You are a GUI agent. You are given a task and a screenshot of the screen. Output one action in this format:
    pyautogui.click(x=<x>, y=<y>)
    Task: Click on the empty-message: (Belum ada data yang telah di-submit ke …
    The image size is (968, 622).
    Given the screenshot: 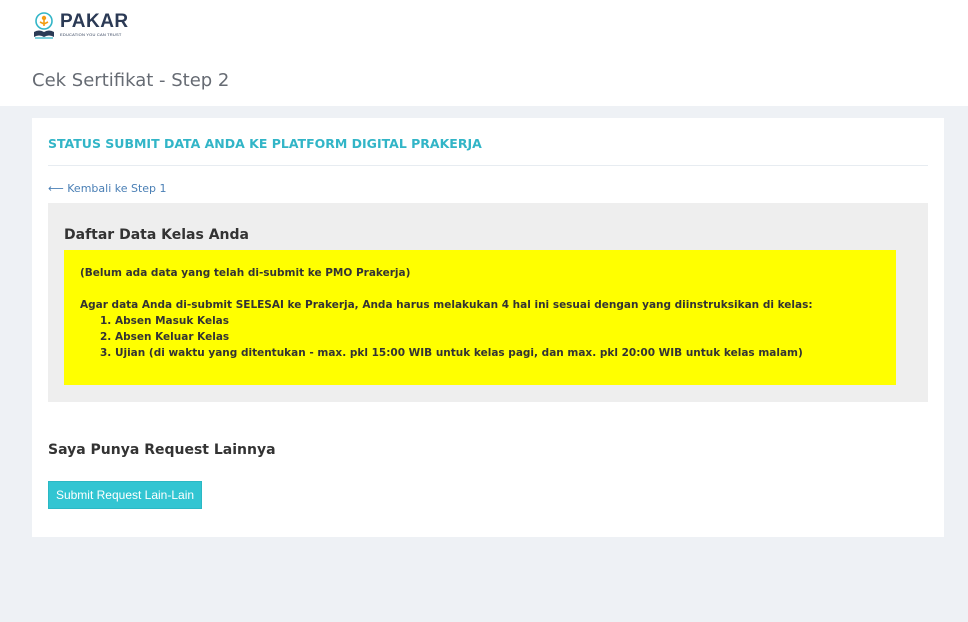 What is the action you would take?
    pyautogui.click(x=245, y=273)
    